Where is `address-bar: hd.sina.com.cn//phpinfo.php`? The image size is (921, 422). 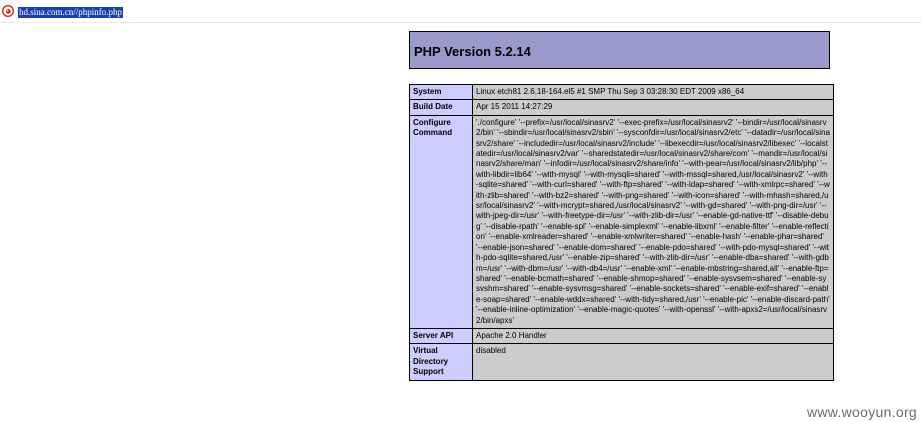
address-bar: hd.sina.com.cn//phpinfo.php is located at coordinates (460, 11).